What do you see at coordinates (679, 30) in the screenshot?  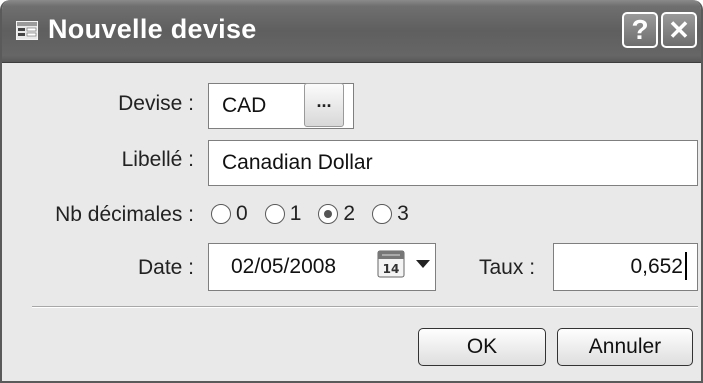 I see `close-button: ✕` at bounding box center [679, 30].